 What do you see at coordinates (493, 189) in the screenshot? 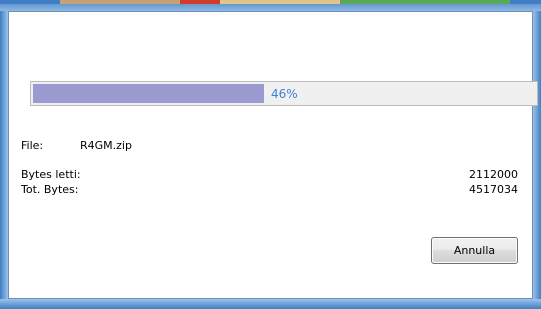
I see `total-bytes-value: 4517034` at bounding box center [493, 189].